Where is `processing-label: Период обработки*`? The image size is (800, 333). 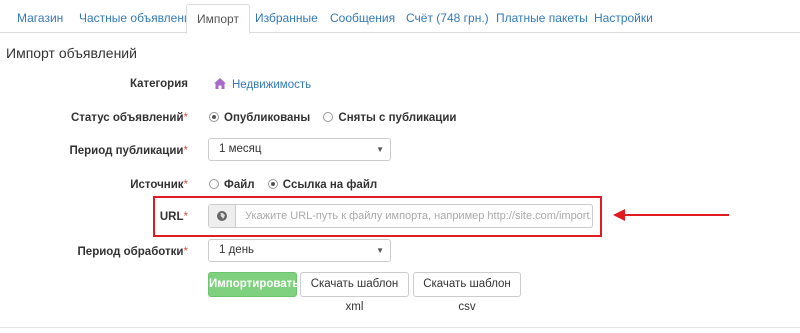 processing-label: Период обработки* is located at coordinates (133, 252).